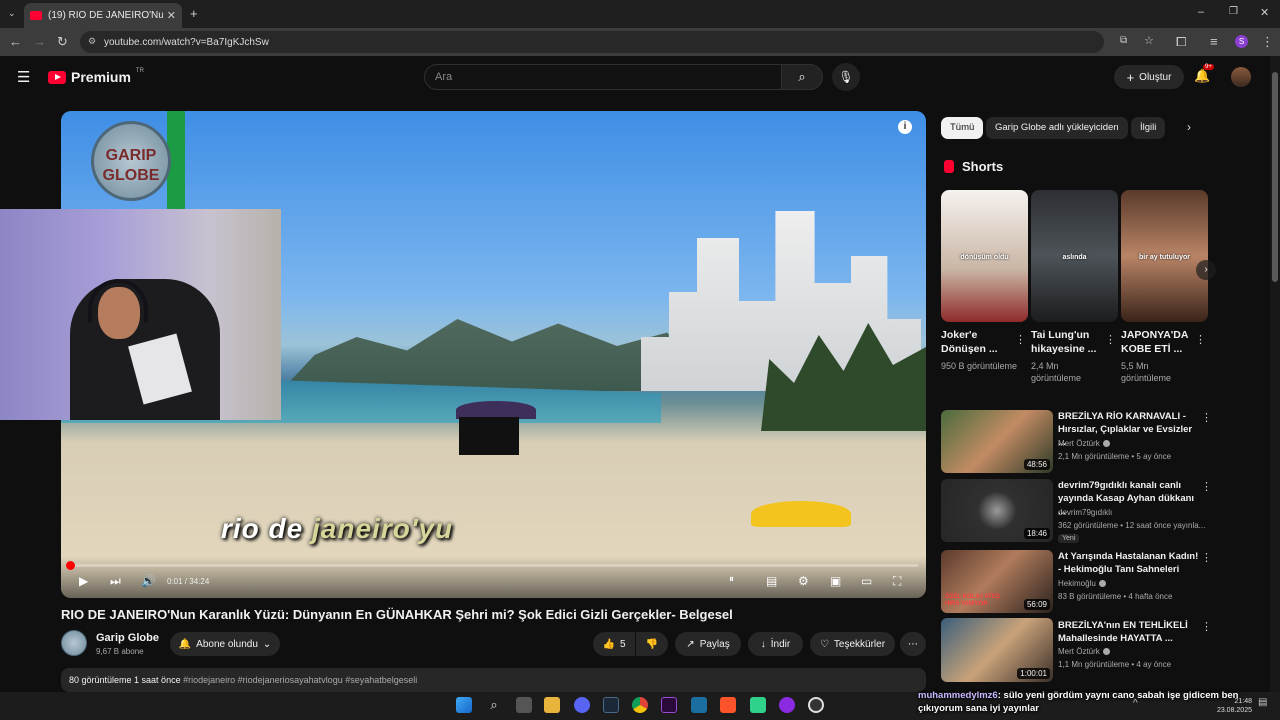 This screenshot has width=1280, height=720. I want to click on chip-all: Tümü, so click(962, 128).